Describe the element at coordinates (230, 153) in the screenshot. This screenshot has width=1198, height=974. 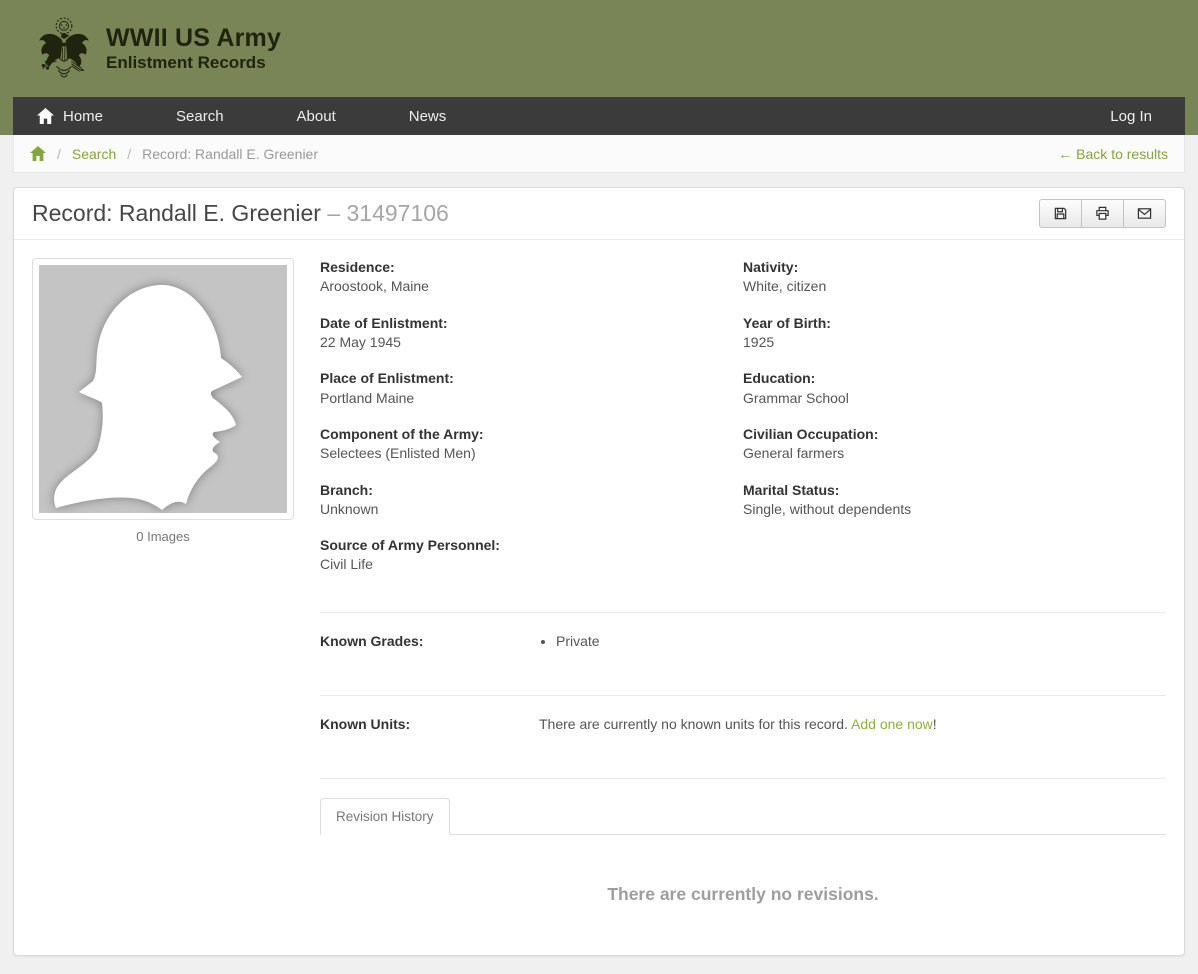
I see `breadcrumb-current: Record: Randall E. Greenier` at that location.